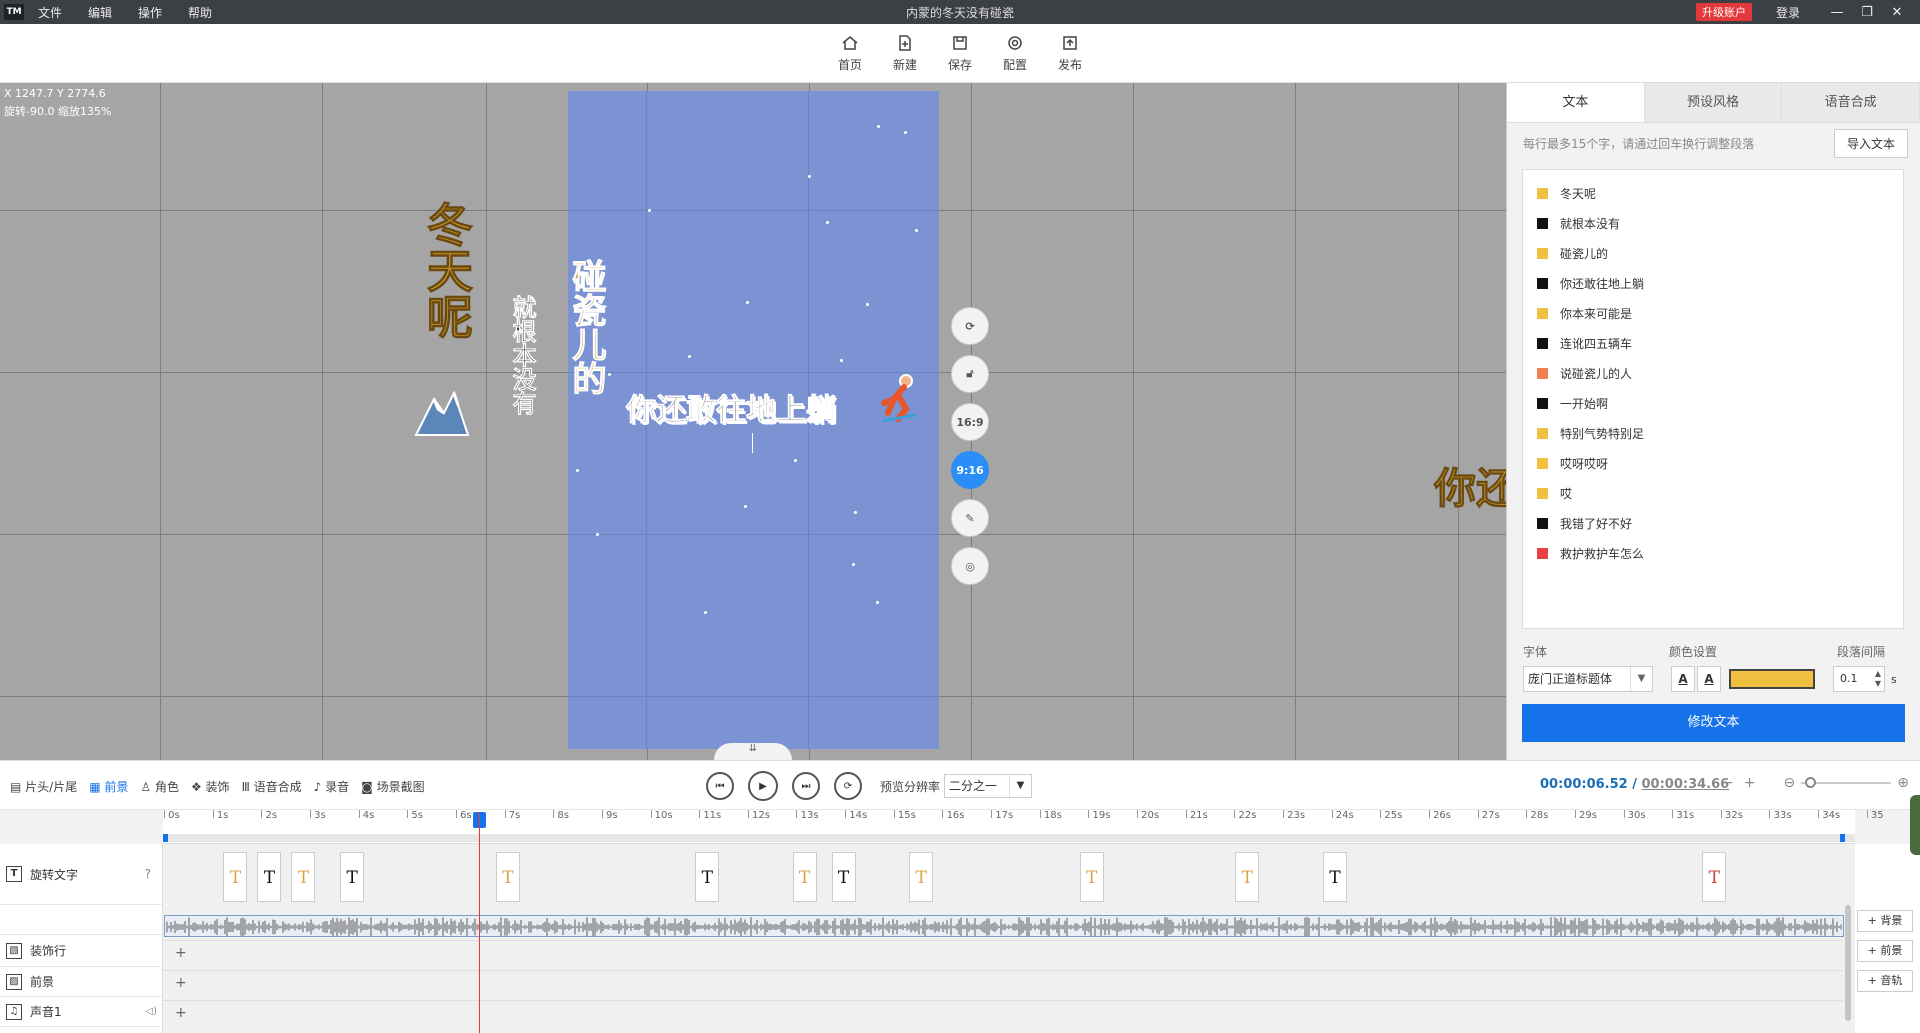 This screenshot has height=1033, width=1920. I want to click on upgrade-button: 升级账户, so click(1723, 12).